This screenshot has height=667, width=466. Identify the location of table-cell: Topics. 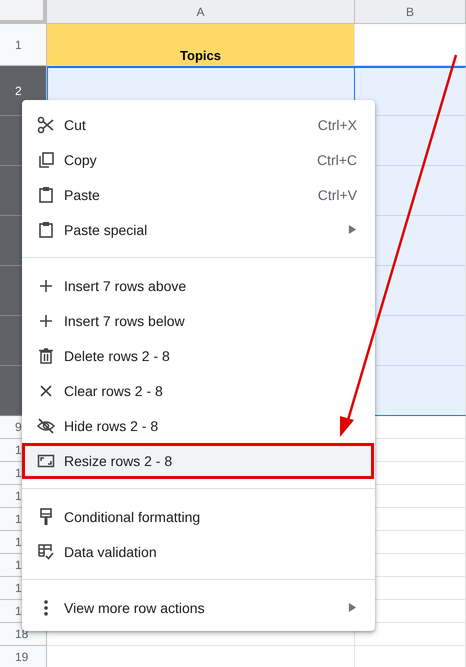
(201, 45).